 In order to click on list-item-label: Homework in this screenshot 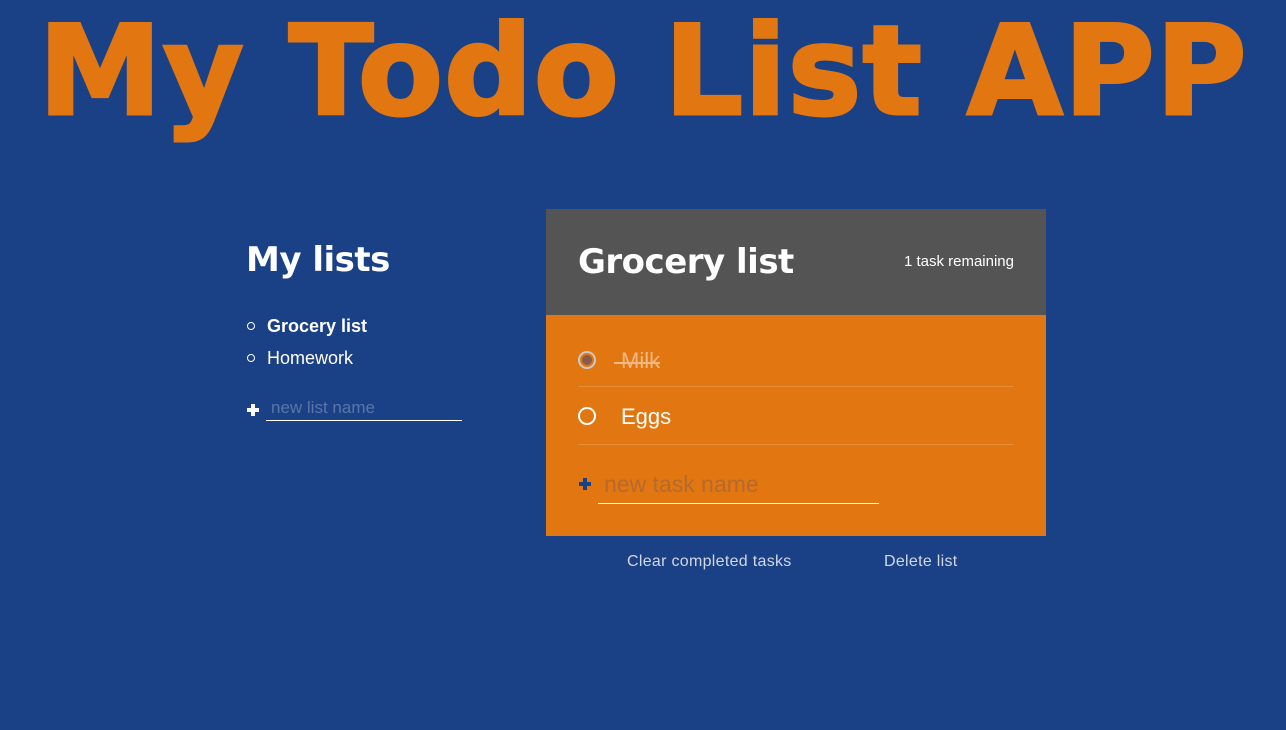, I will do `click(310, 358)`.